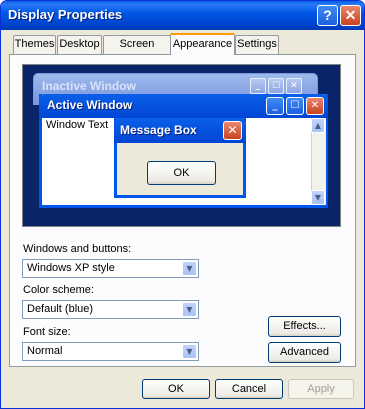  Describe the element at coordinates (182, 15) in the screenshot. I see `title-bar: Display Properties ? ✕` at that location.